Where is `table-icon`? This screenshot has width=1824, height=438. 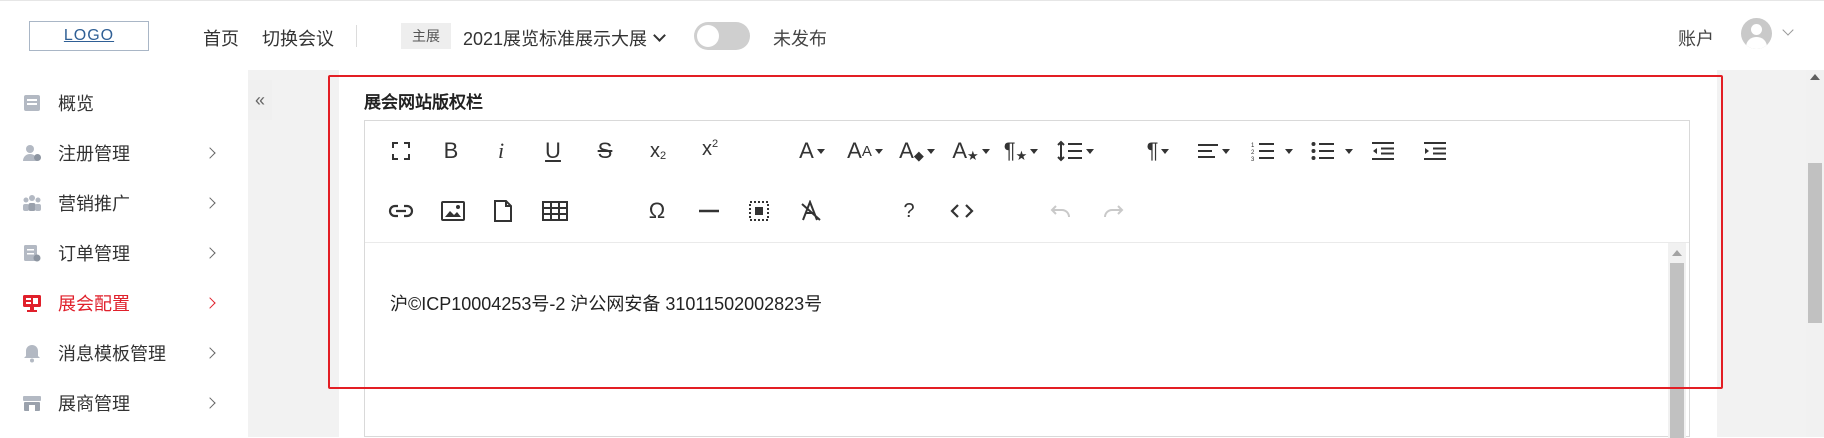 table-icon is located at coordinates (555, 211).